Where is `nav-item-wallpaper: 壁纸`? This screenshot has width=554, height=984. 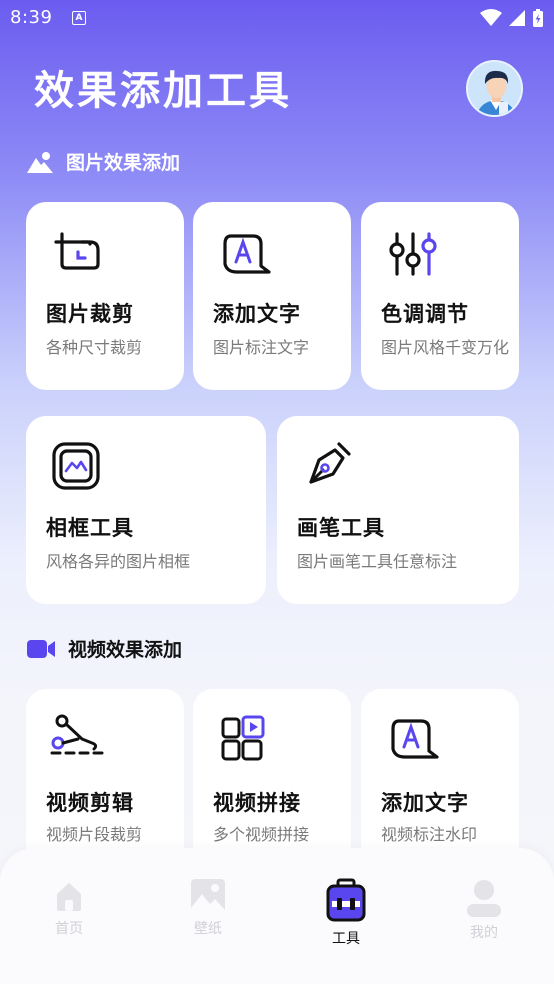
nav-item-wallpaper: 壁纸 is located at coordinates (208, 908).